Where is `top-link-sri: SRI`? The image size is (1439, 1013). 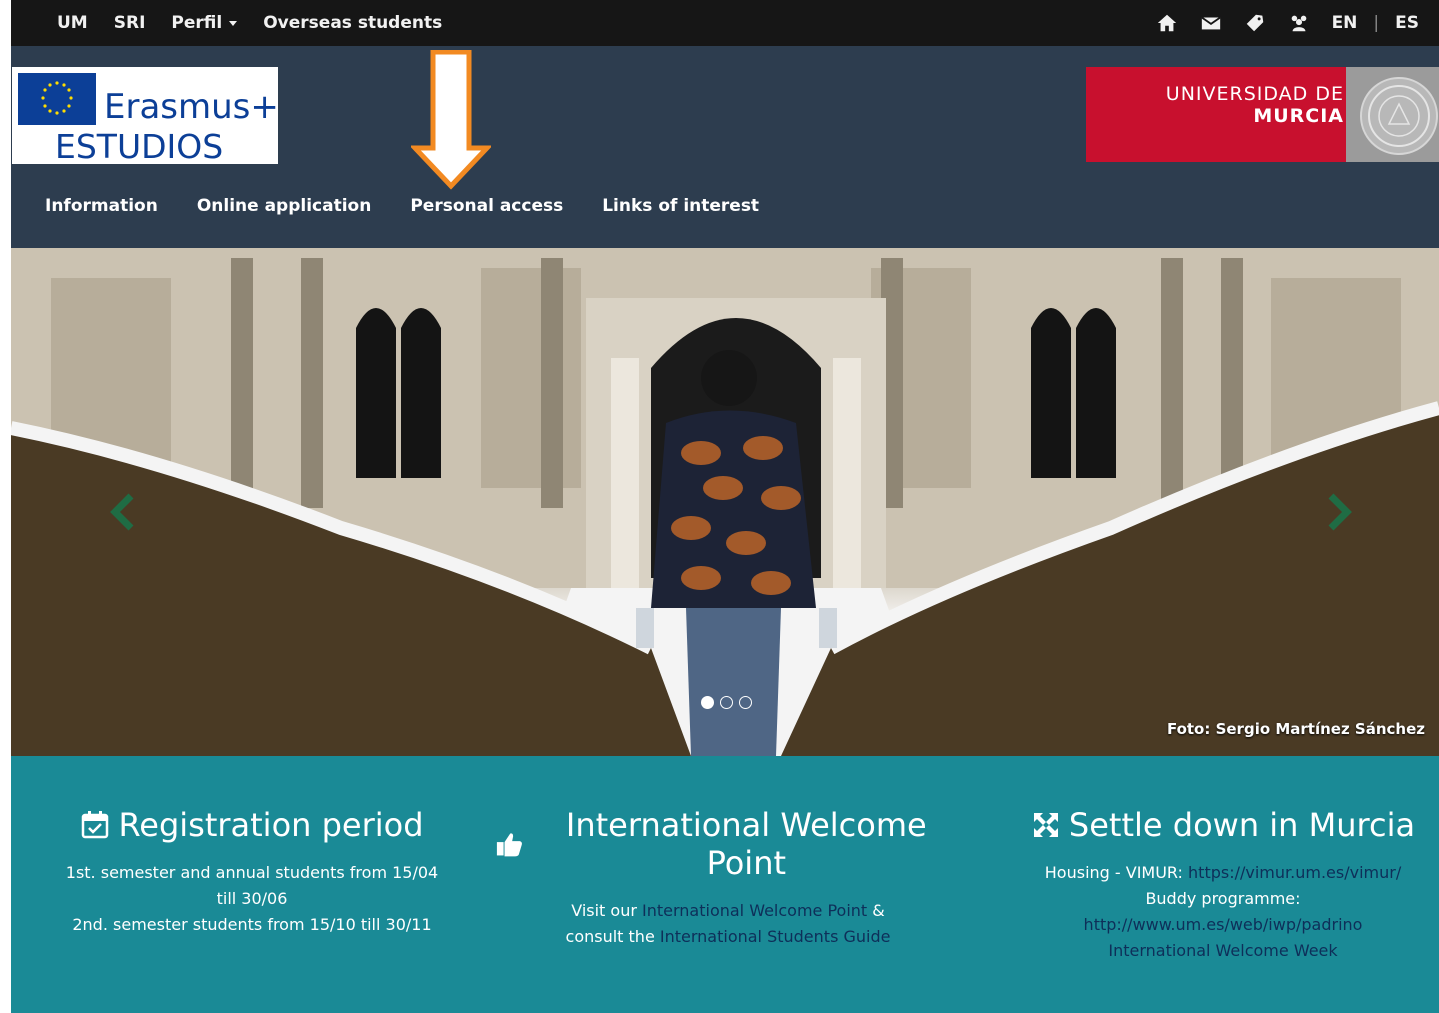 top-link-sri: SRI is located at coordinates (130, 23).